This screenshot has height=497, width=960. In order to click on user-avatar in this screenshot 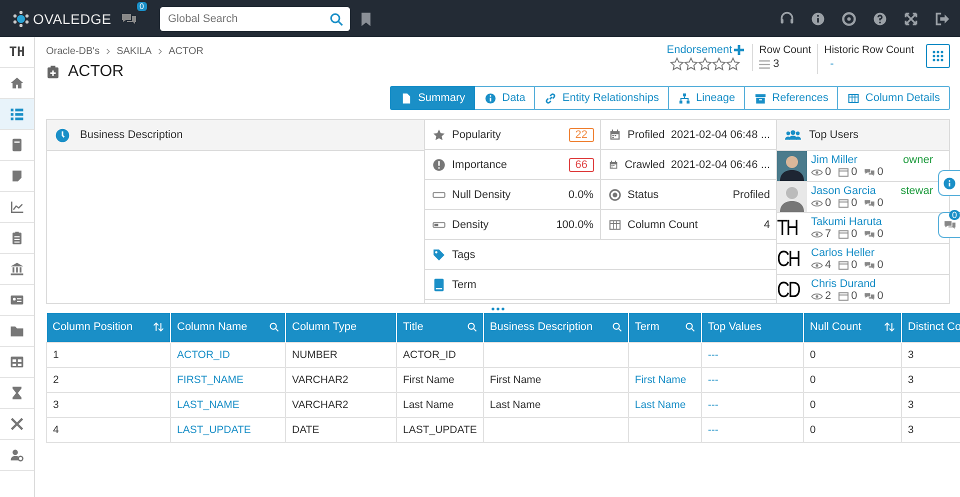, I will do `click(792, 166)`.